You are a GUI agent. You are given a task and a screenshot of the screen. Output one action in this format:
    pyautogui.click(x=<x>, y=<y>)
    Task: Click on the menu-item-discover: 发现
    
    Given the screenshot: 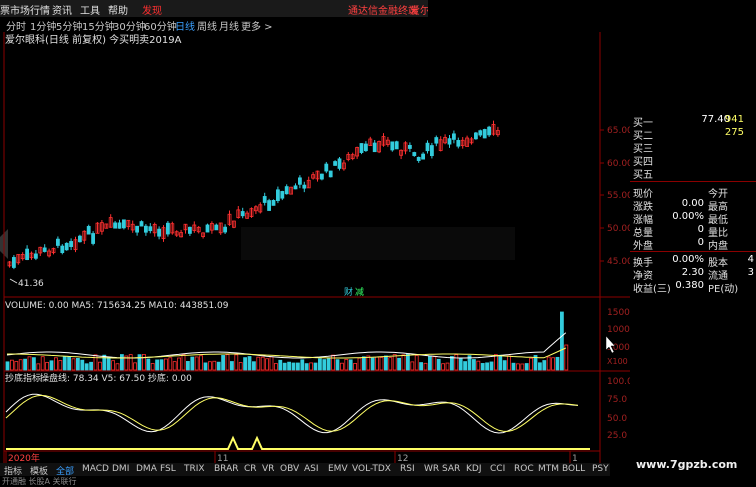 What is the action you would take?
    pyautogui.click(x=152, y=9)
    